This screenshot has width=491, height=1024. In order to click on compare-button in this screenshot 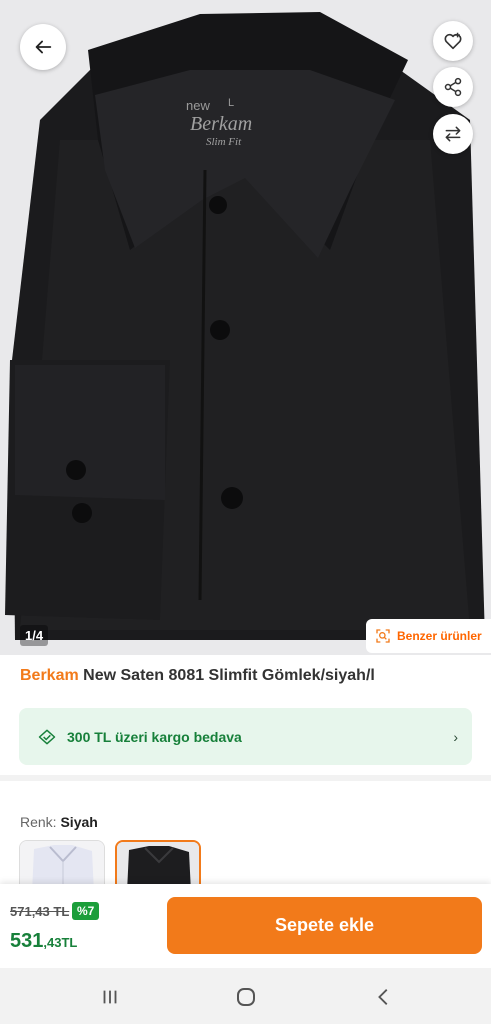, I will do `click(453, 134)`.